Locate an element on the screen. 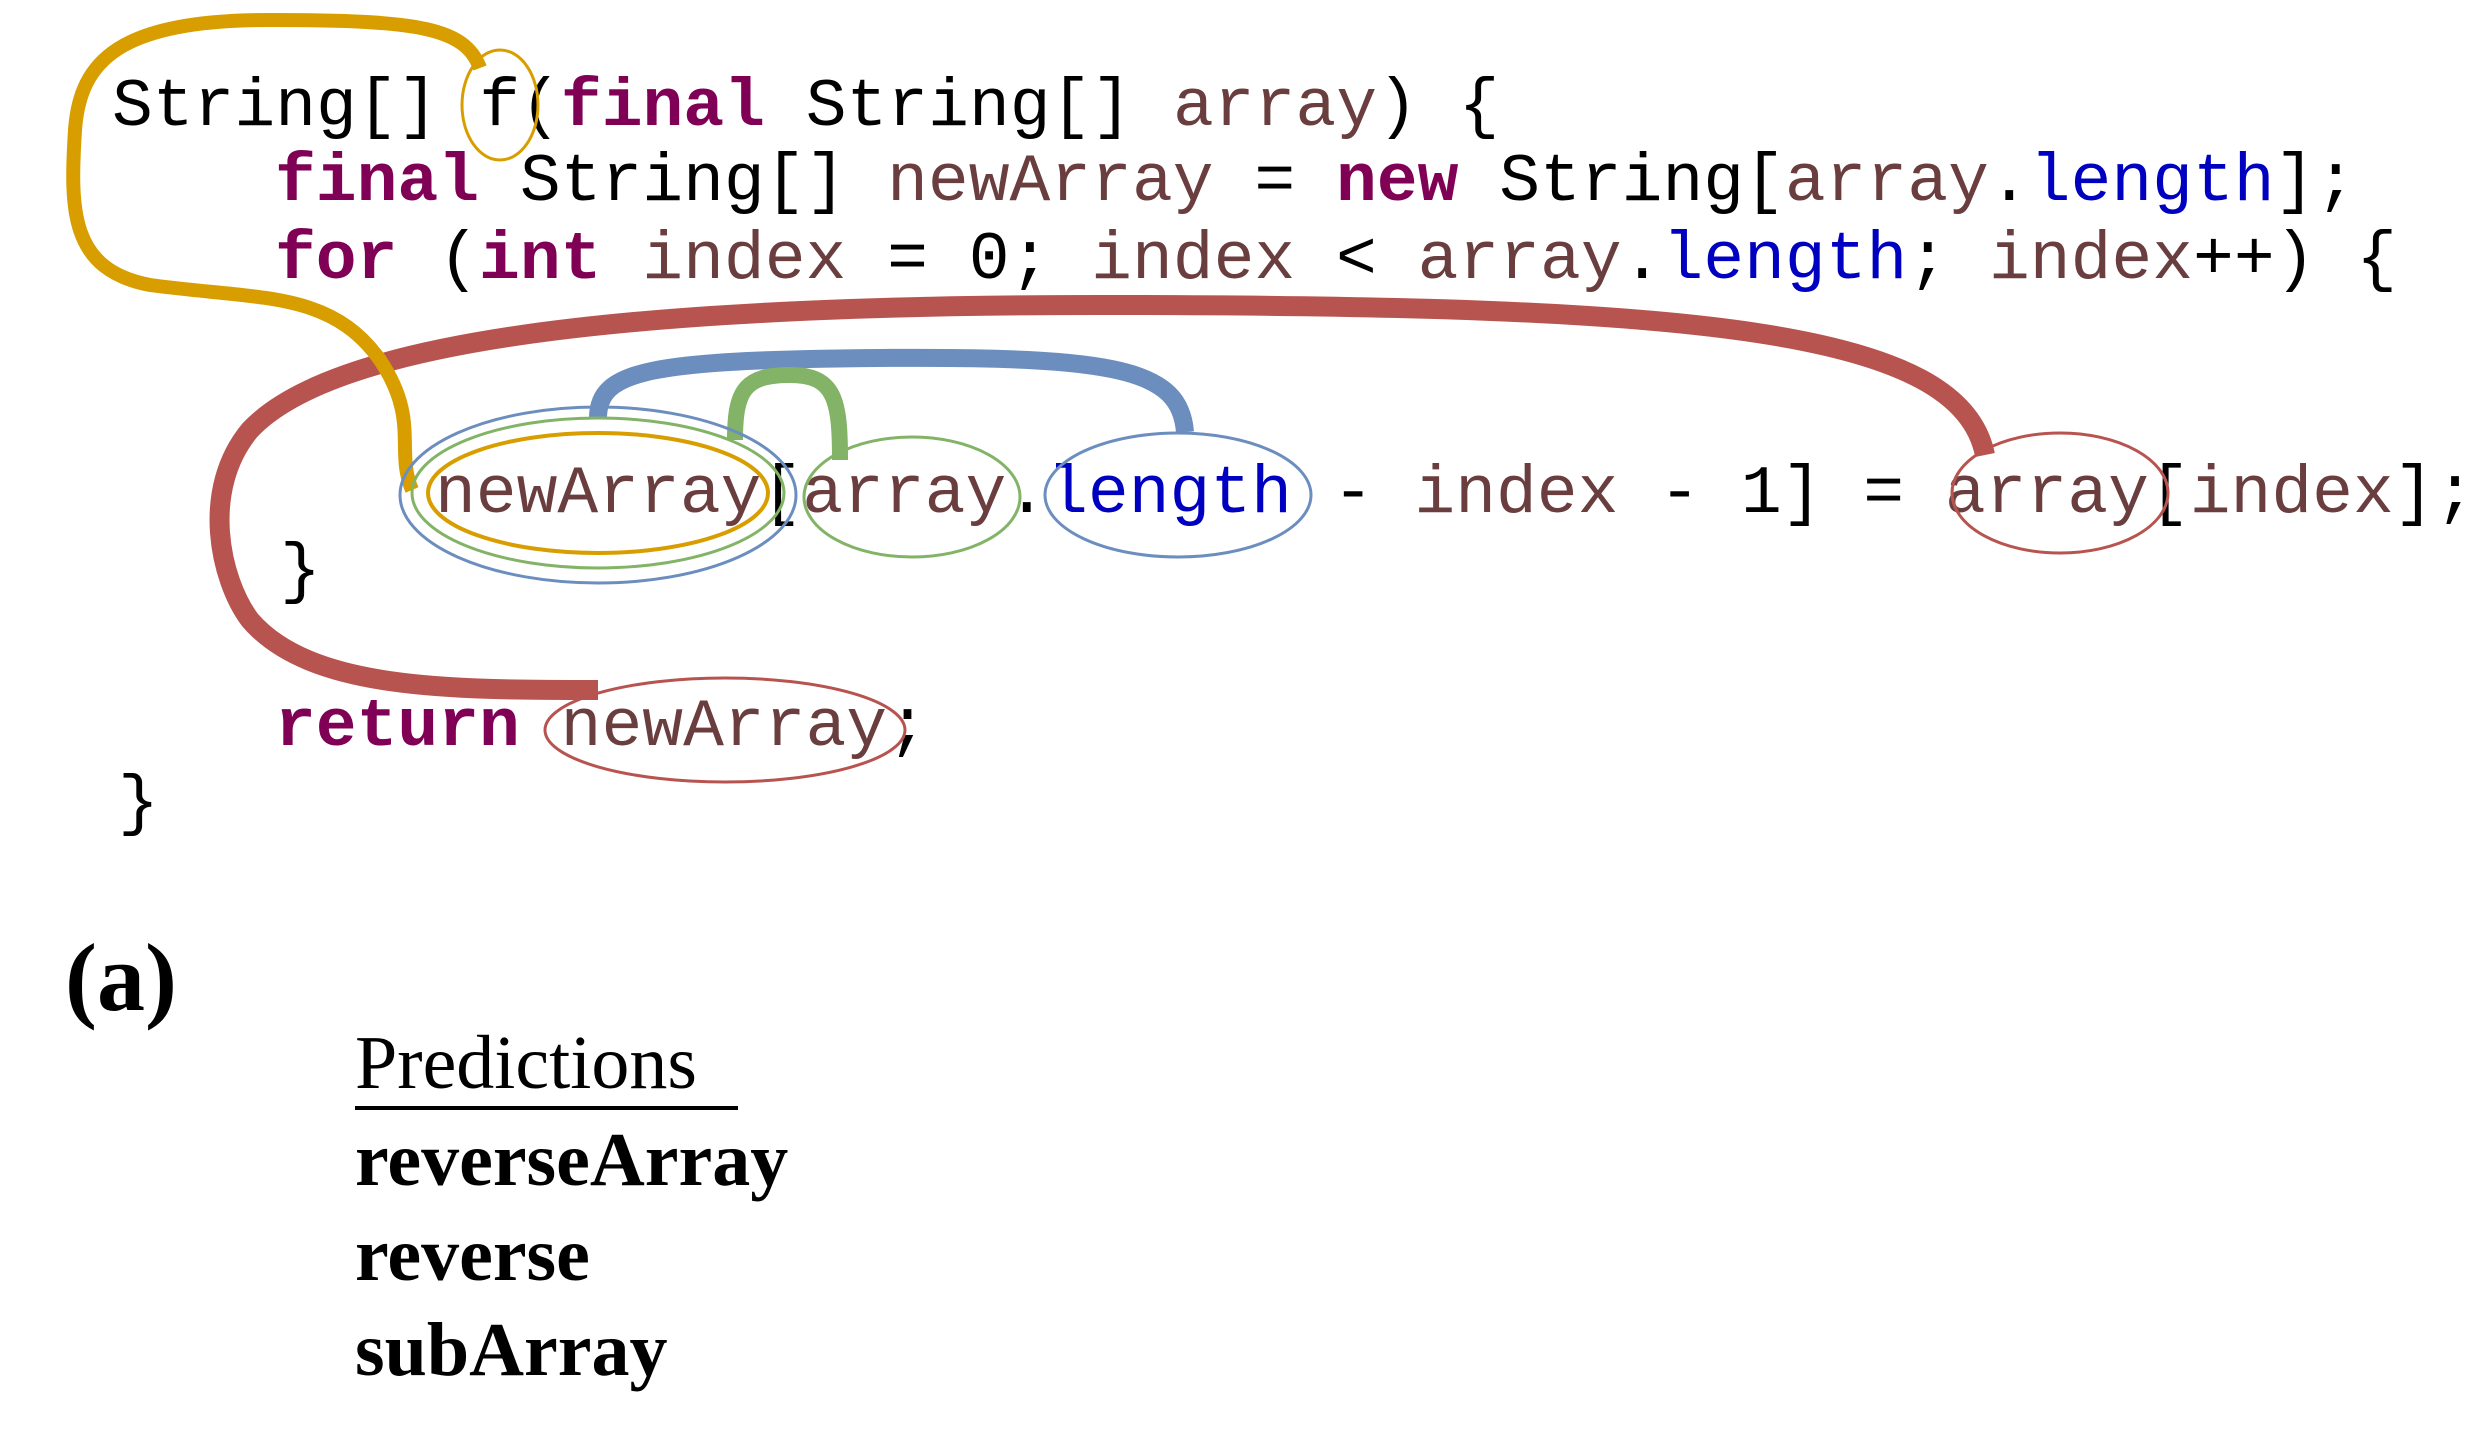 The image size is (2480, 1431). code-token: - 1] = is located at coordinates (1781, 494).